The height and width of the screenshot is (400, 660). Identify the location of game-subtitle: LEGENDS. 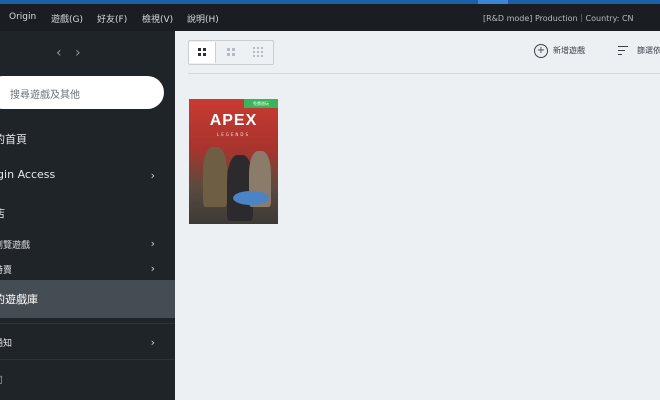
(233, 134).